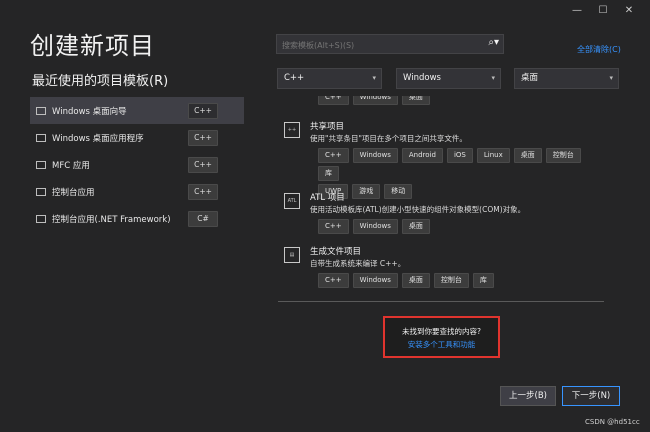  Describe the element at coordinates (441, 301) in the screenshot. I see `divider` at that location.